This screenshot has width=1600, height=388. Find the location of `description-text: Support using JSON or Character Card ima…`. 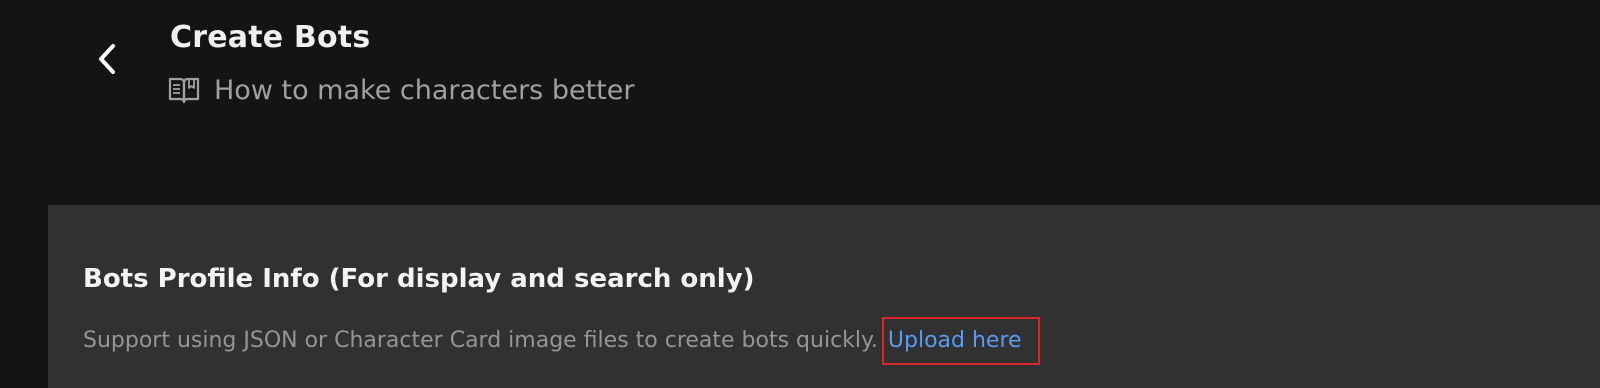

description-text: Support using JSON or Character Card ima… is located at coordinates (480, 340).